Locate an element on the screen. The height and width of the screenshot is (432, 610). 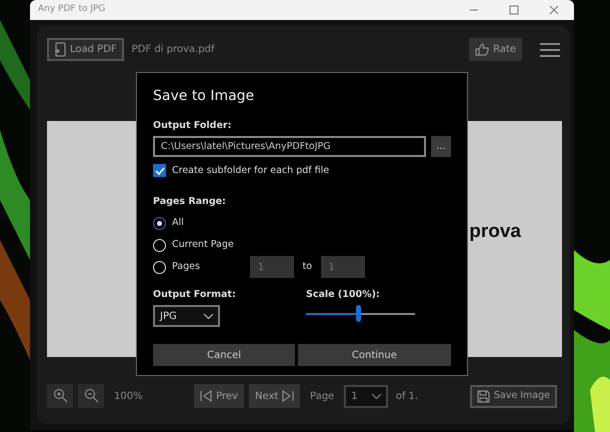
radio-label: Pages is located at coordinates (186, 267).